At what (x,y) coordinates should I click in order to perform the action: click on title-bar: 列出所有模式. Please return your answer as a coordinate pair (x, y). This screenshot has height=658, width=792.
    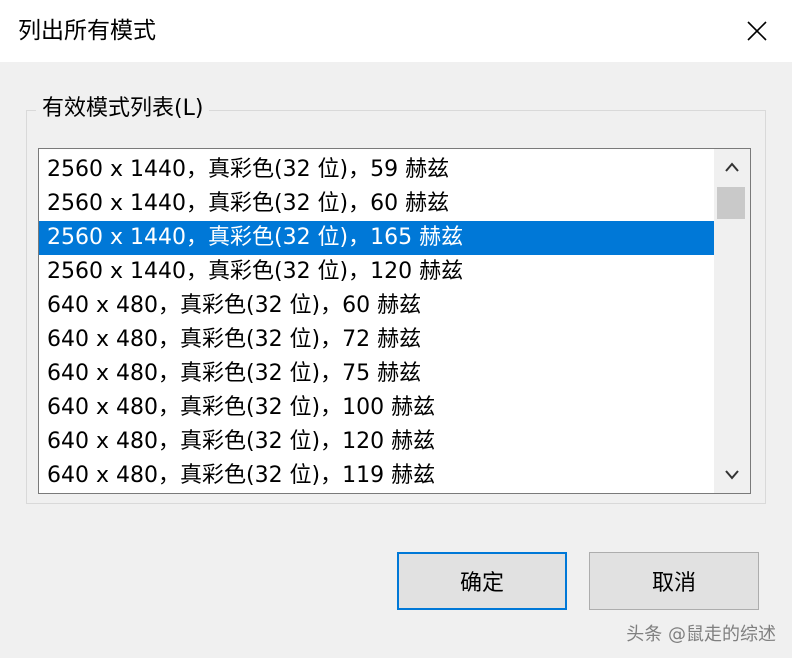
    Looking at the image, I should click on (396, 31).